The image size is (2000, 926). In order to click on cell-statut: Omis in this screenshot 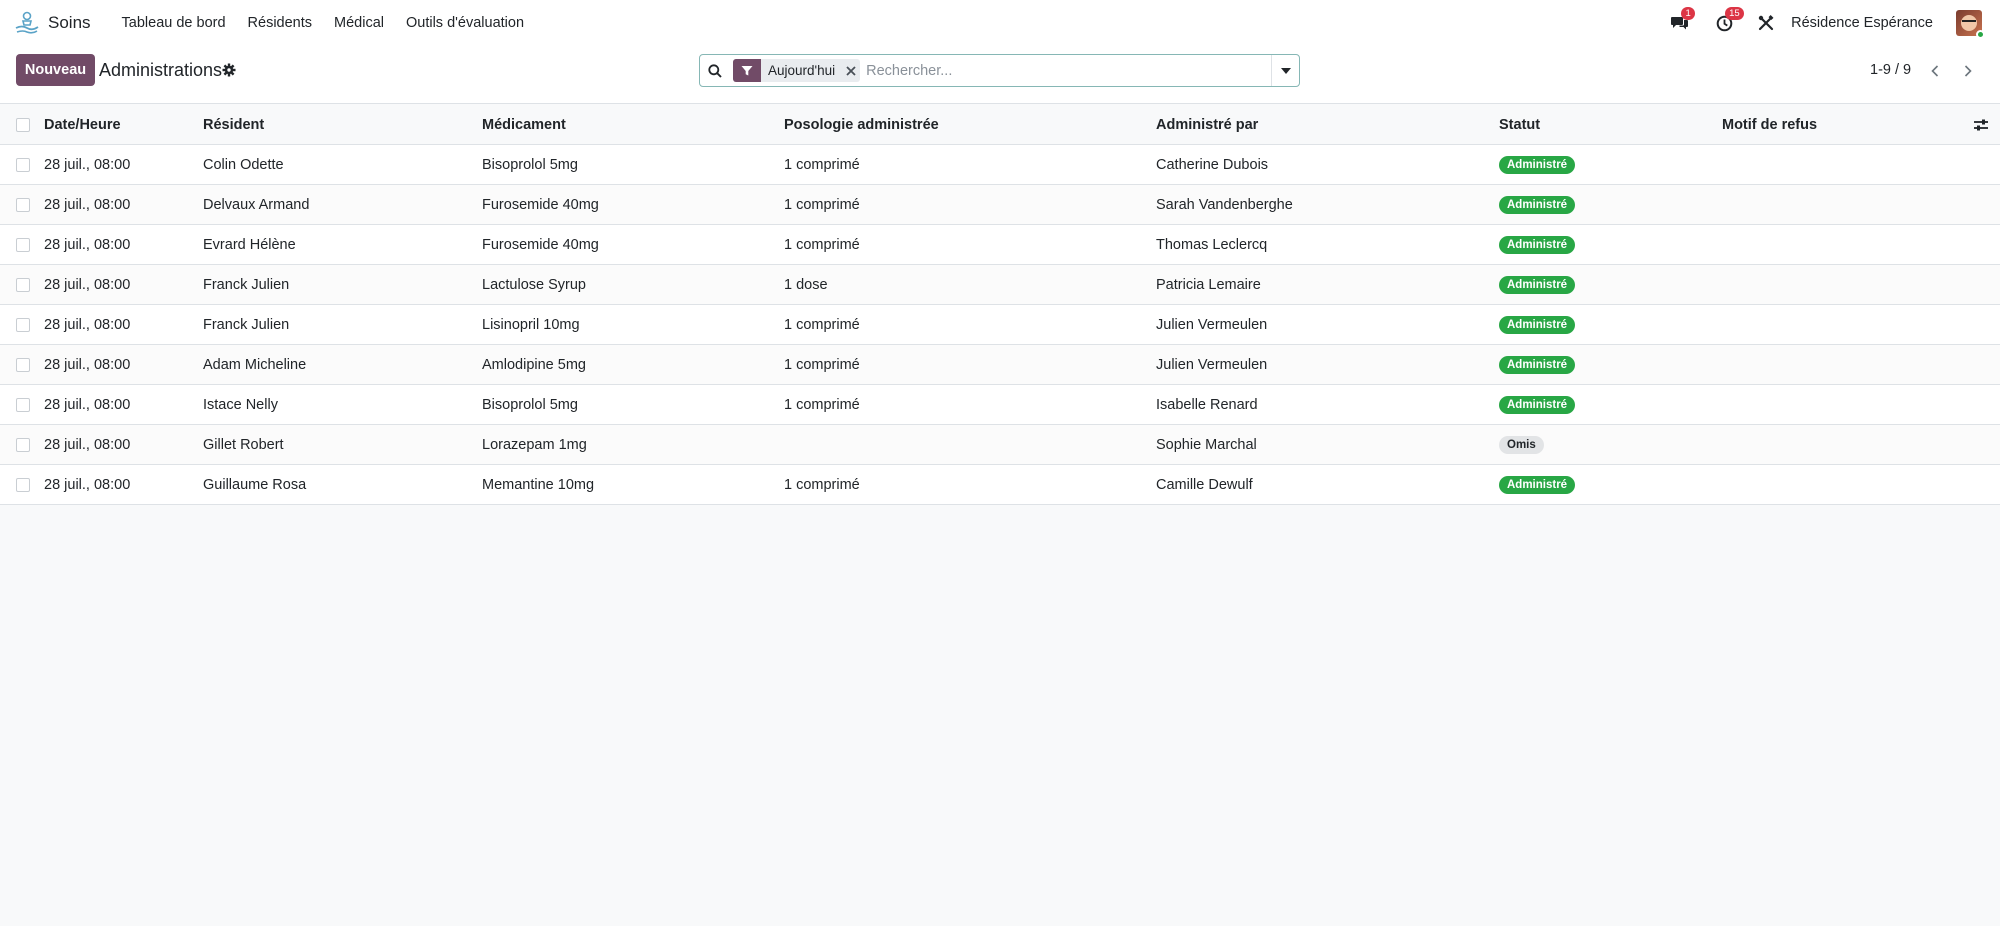, I will do `click(1521, 445)`.